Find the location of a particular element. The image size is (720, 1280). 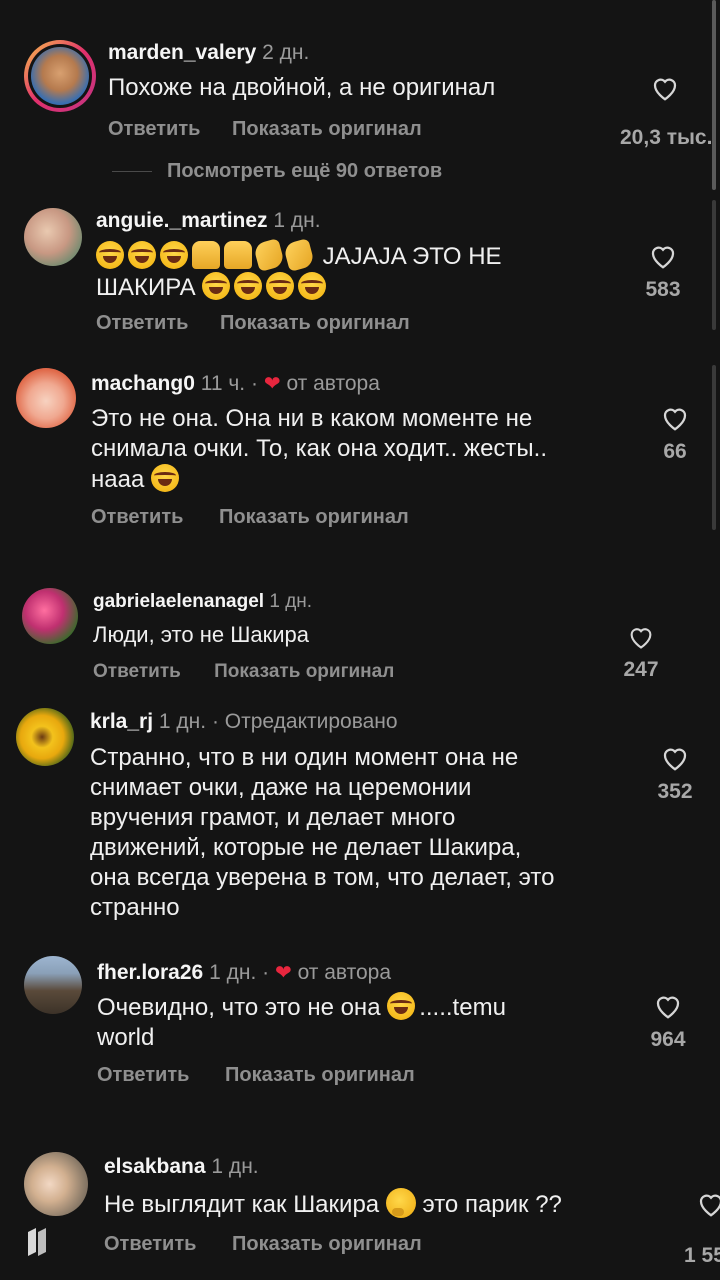

like-button: 964 is located at coordinates (668, 1022).